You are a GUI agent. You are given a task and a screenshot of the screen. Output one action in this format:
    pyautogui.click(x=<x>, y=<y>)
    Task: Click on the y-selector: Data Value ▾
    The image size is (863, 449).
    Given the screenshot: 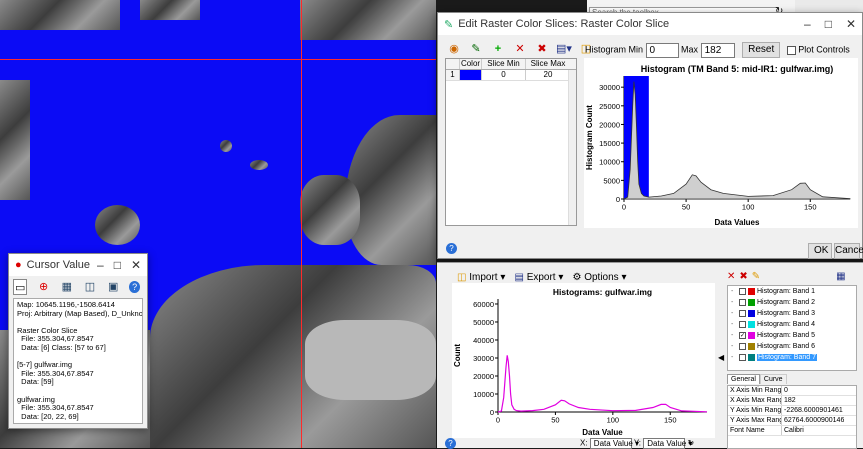 What is the action you would take?
    pyautogui.click(x=667, y=443)
    